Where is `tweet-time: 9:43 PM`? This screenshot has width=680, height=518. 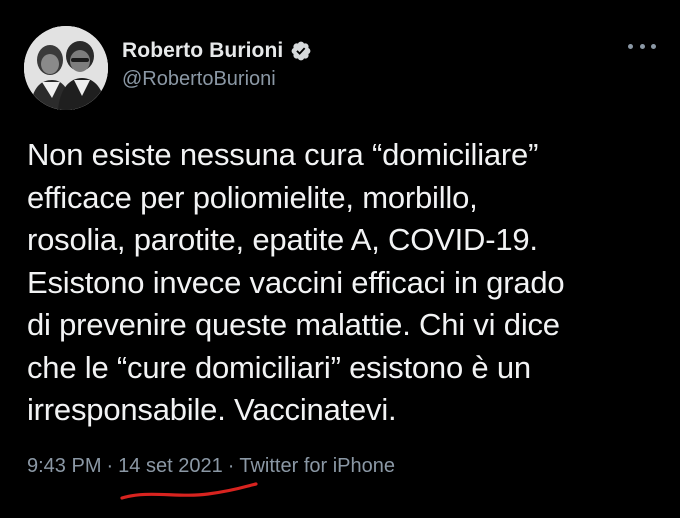
tweet-time: 9:43 PM is located at coordinates (64, 466).